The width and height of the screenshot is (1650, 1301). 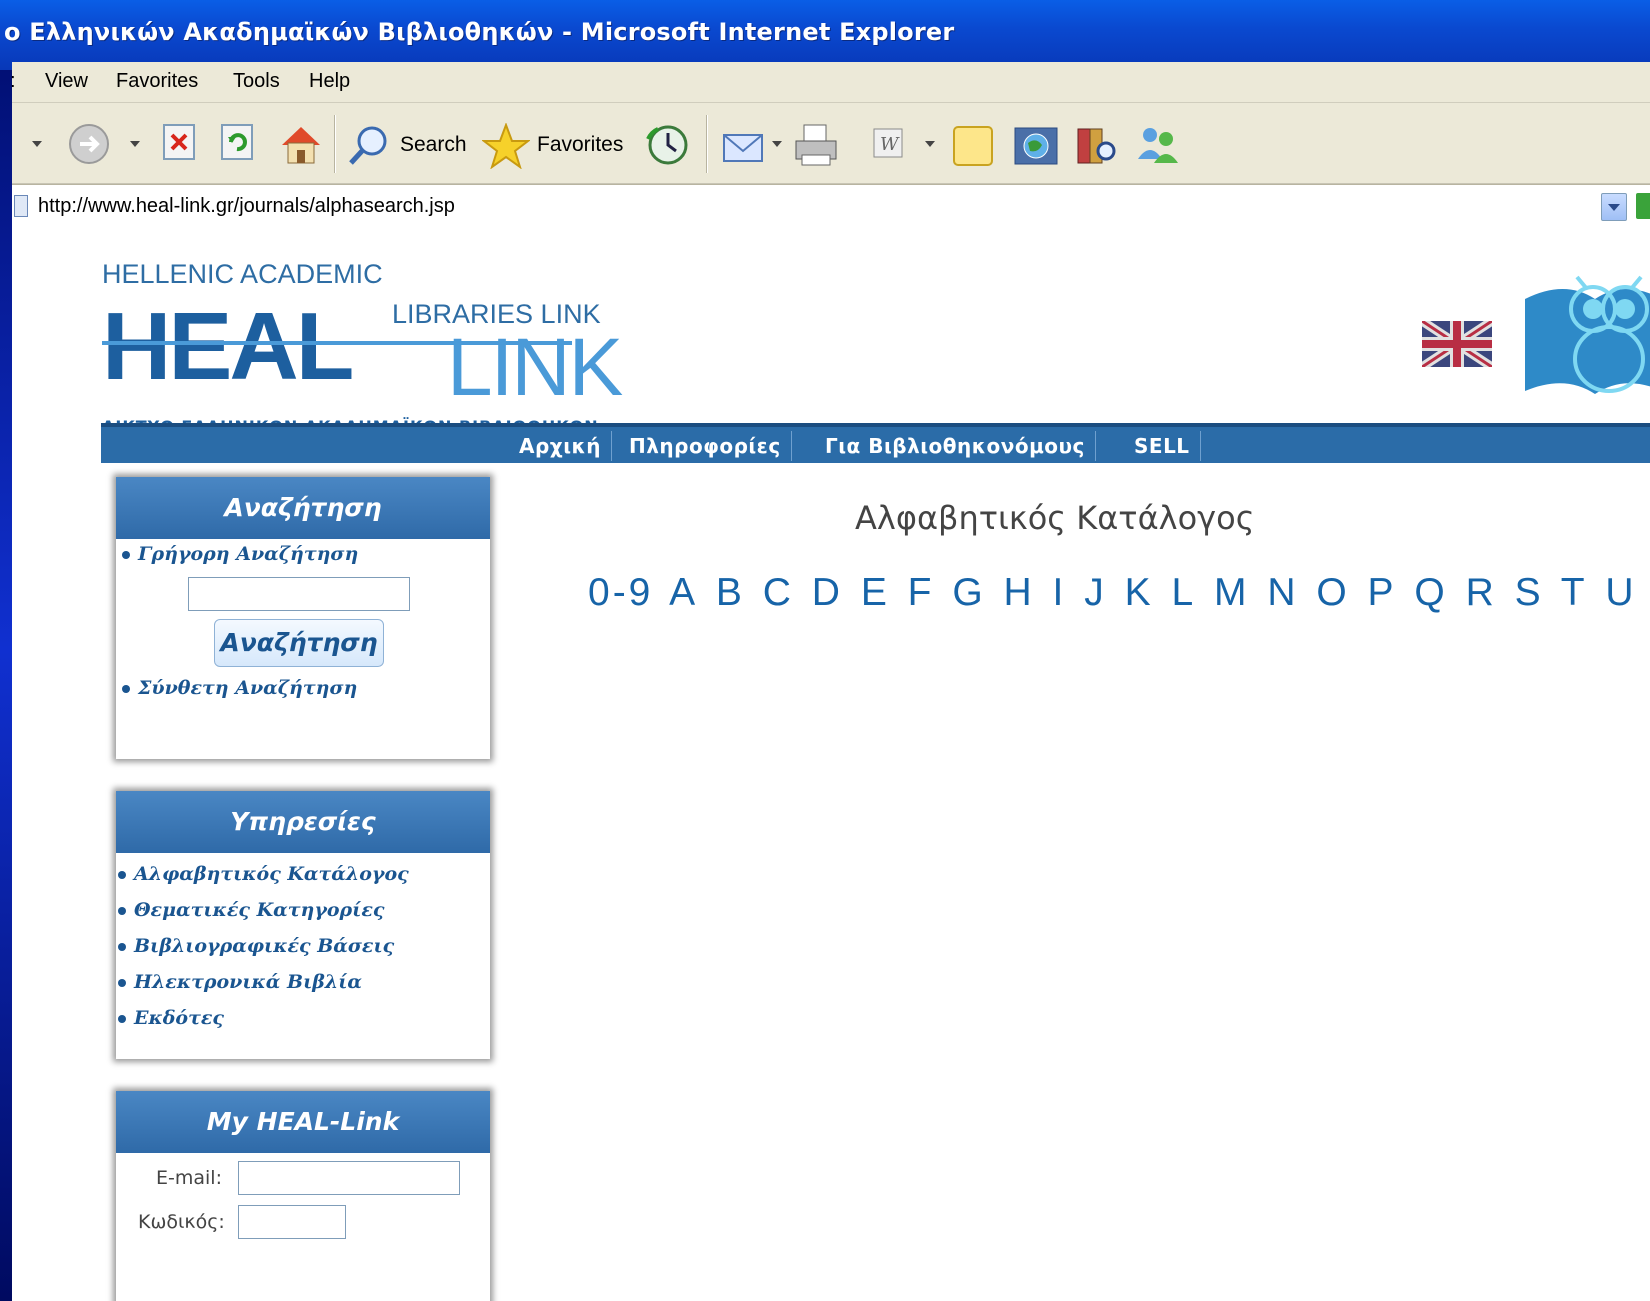 What do you see at coordinates (329, 81) in the screenshot?
I see `menu-item-help: Help` at bounding box center [329, 81].